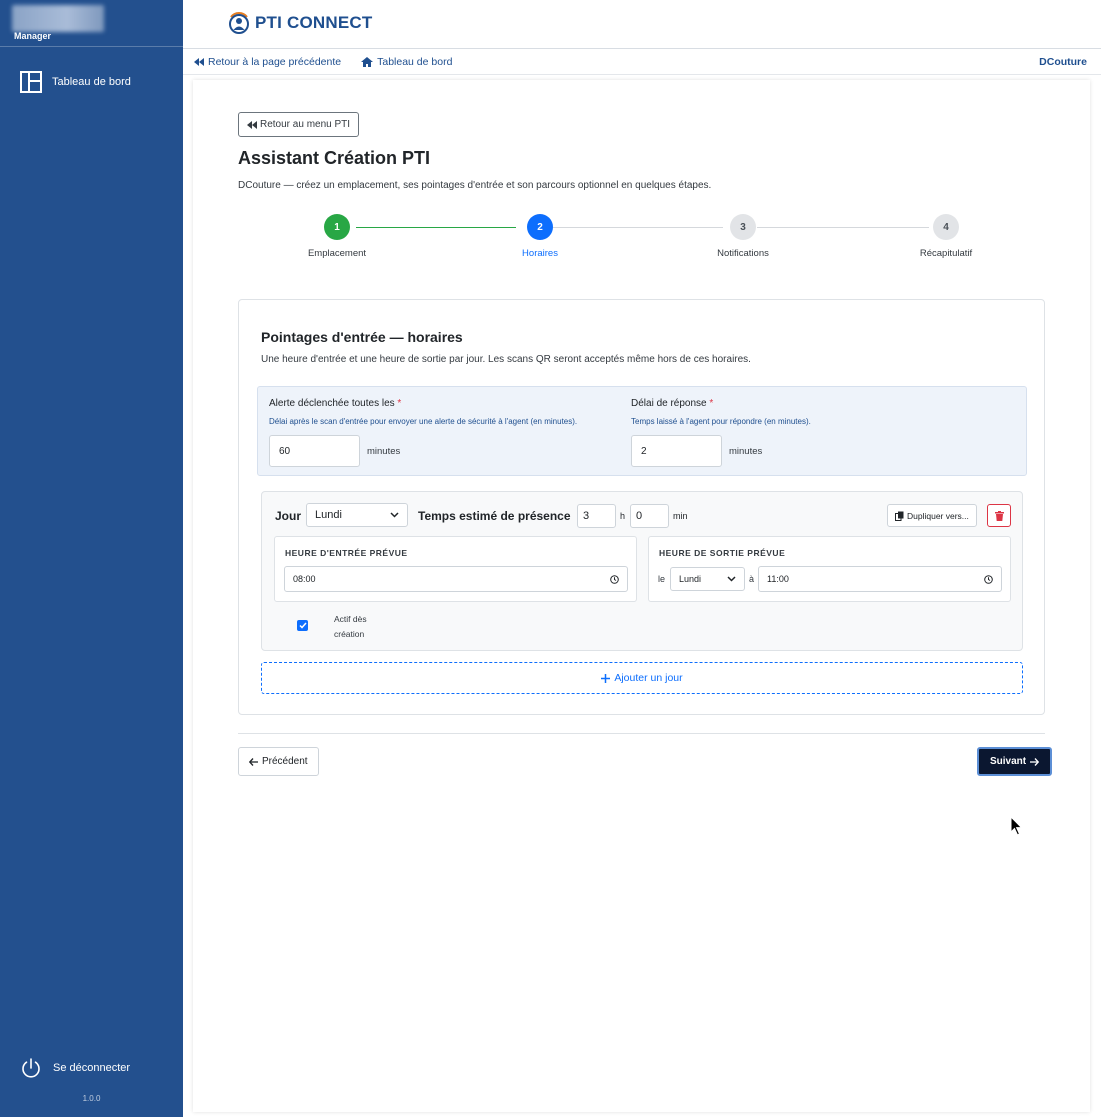  What do you see at coordinates (540, 227) in the screenshot?
I see `step-circle: 2` at bounding box center [540, 227].